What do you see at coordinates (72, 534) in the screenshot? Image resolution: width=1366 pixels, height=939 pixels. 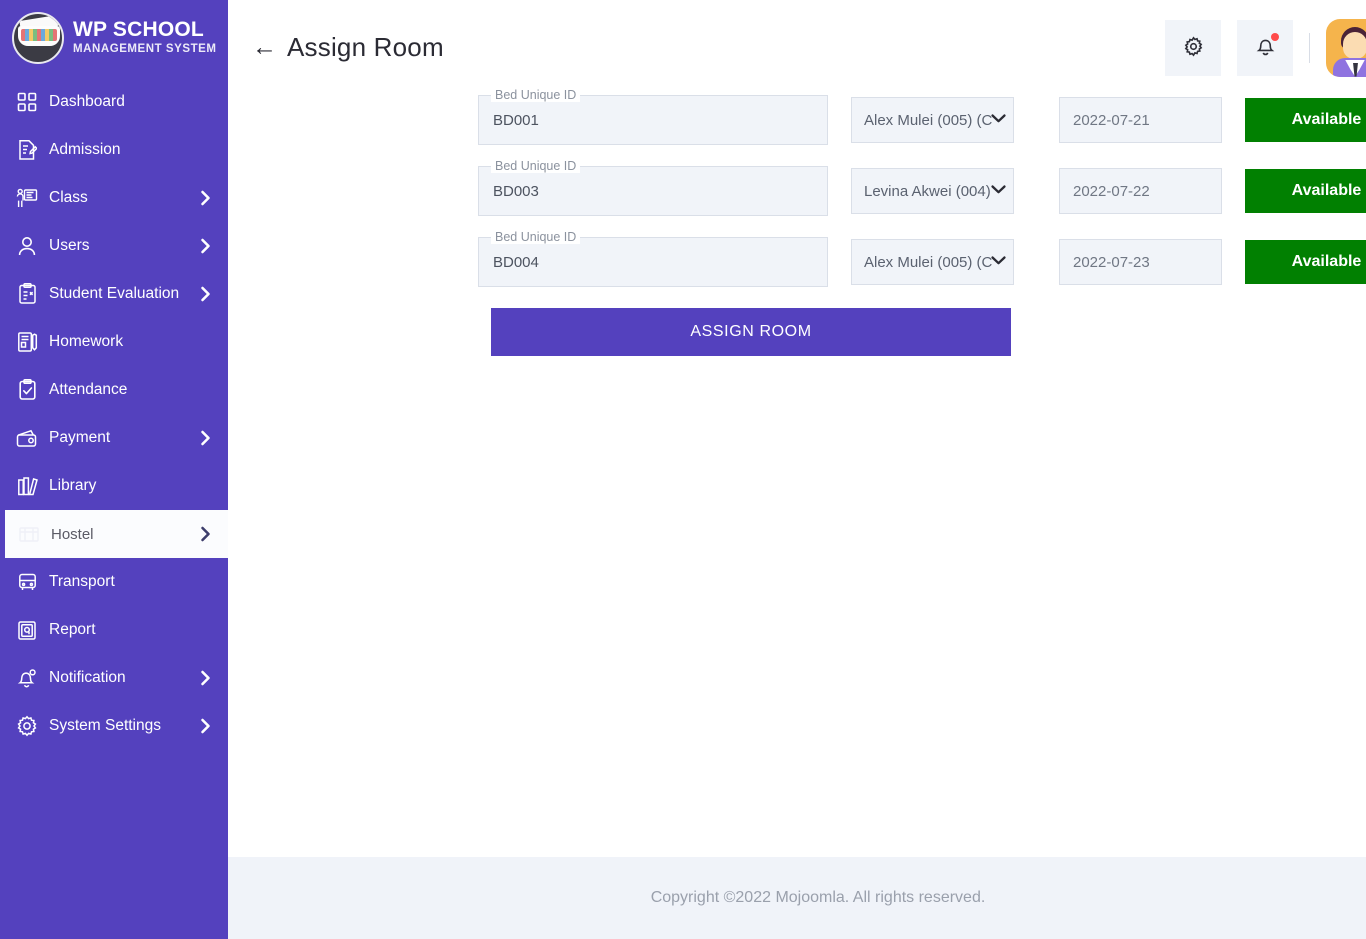 I see `sidebar-item-label: Hostel` at bounding box center [72, 534].